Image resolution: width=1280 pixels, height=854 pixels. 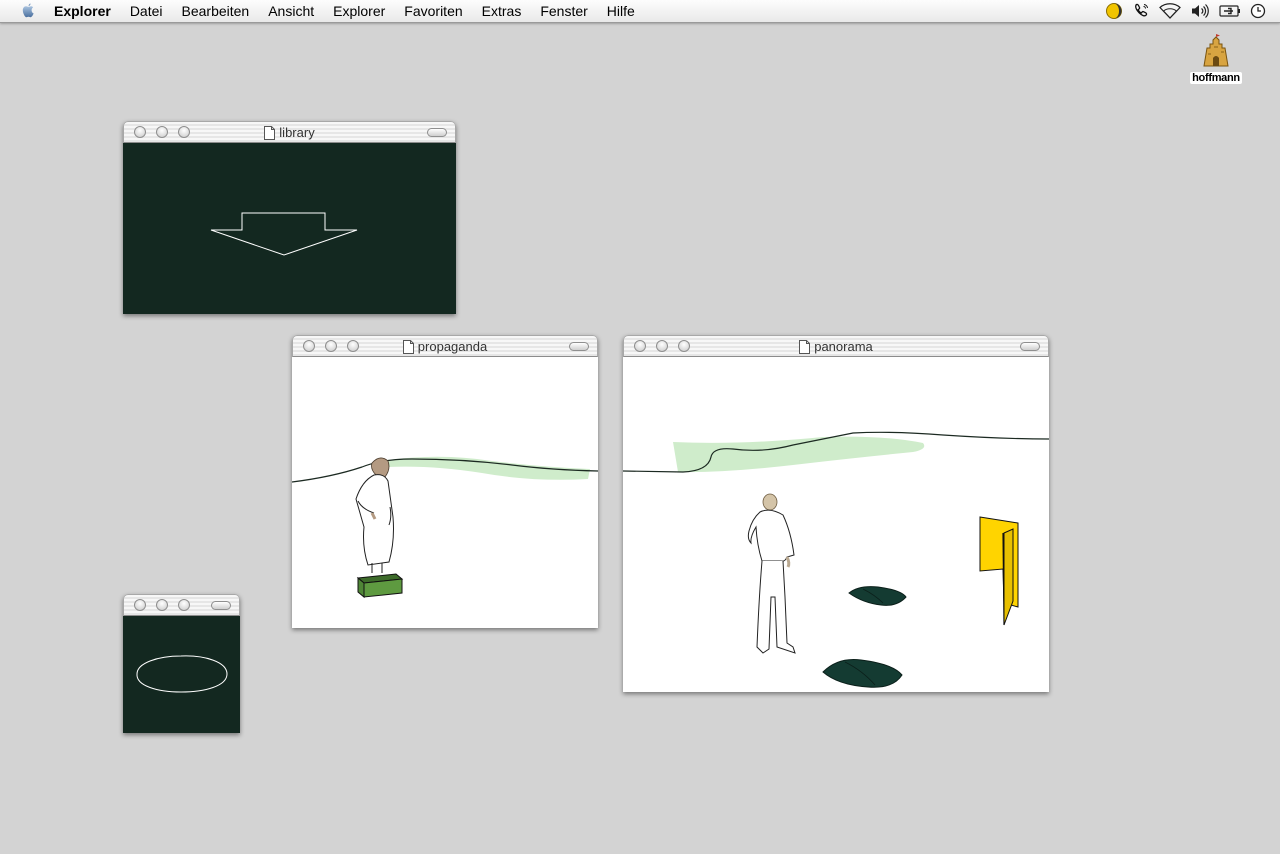 What do you see at coordinates (563, 11) in the screenshot?
I see `menu-fenster: Fenster` at bounding box center [563, 11].